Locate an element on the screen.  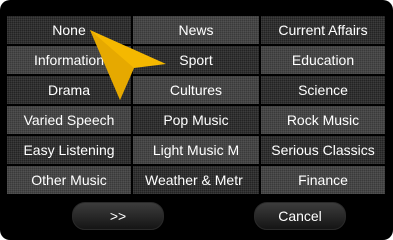
genre-easy-listening: Easy Listening is located at coordinates (69, 150).